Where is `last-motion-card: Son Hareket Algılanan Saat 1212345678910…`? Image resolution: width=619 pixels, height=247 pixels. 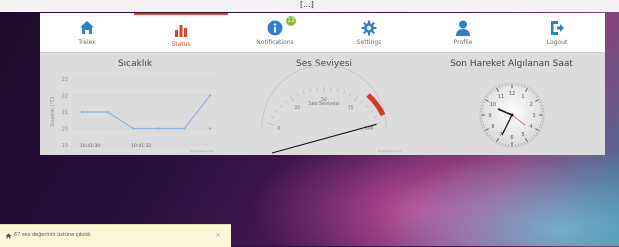 last-motion-card: Son Hareket Algılanan Saat 1212345678910… is located at coordinates (511, 104).